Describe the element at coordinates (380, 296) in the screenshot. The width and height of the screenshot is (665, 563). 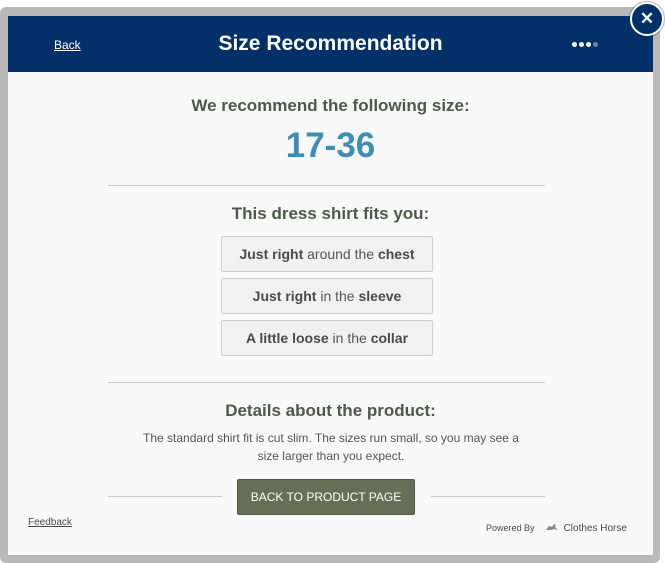
I see `fit-area: sleeve` at that location.